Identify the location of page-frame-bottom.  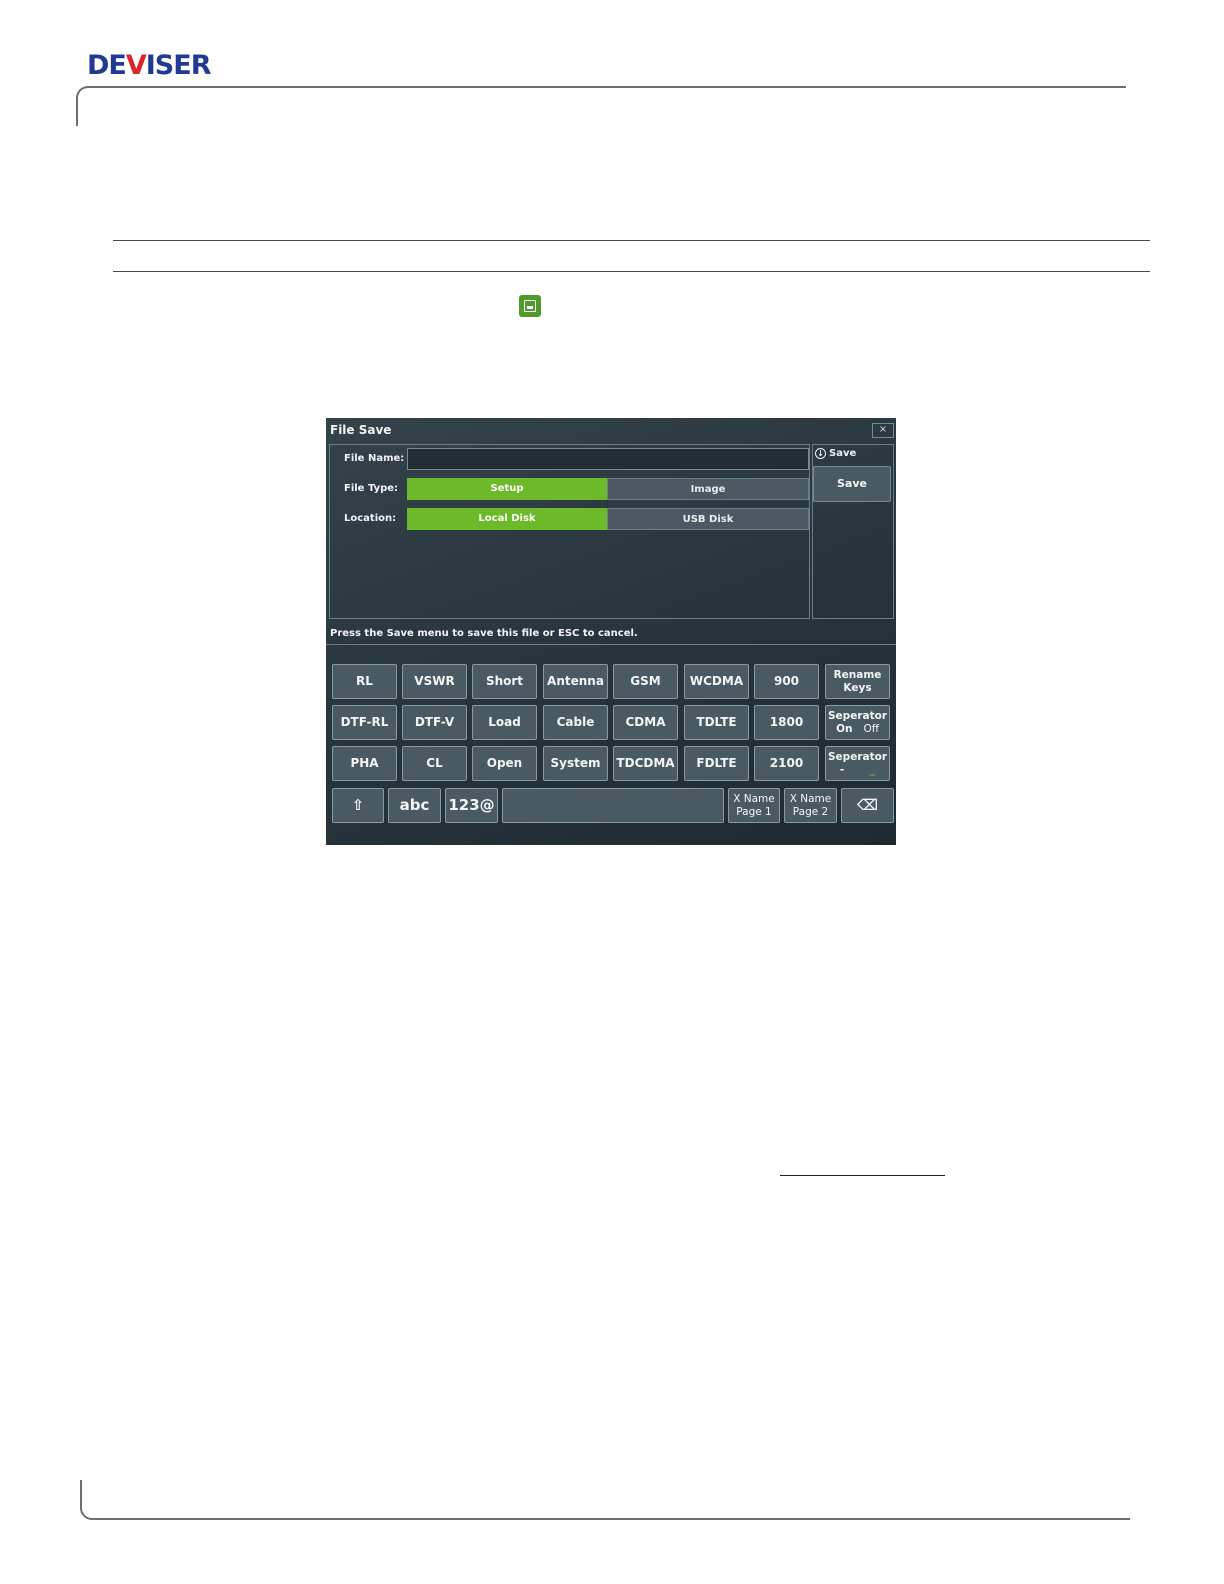
(605, 1500).